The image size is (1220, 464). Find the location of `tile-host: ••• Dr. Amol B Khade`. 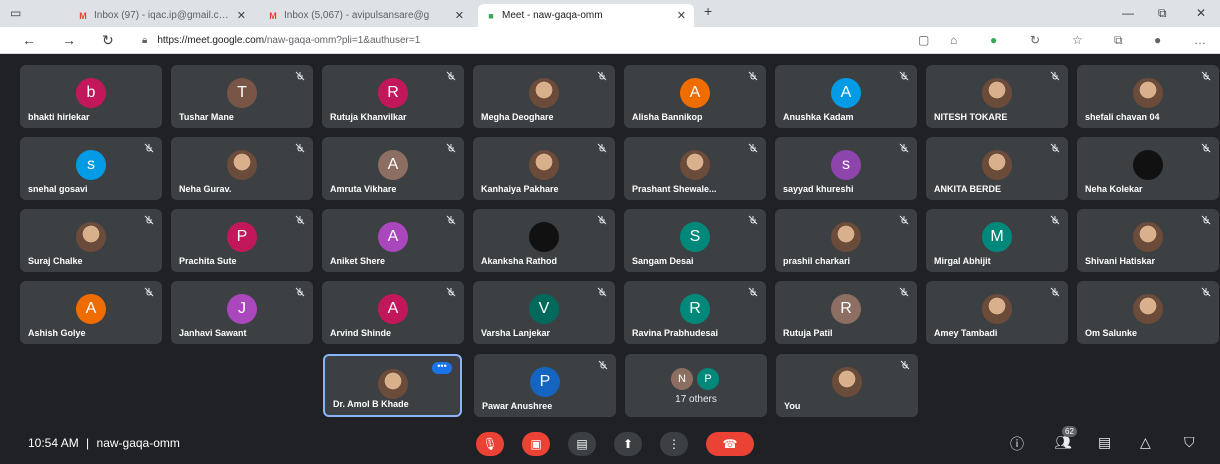

tile-host: ••• Dr. Amol B Khade is located at coordinates (392, 385).